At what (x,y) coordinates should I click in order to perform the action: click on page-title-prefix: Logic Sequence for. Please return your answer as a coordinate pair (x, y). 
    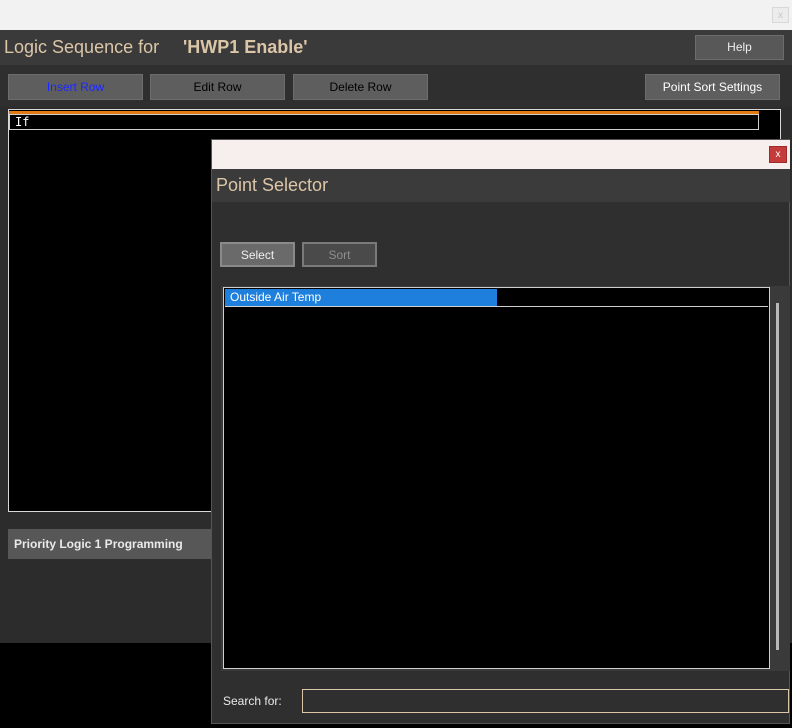
    Looking at the image, I should click on (82, 47).